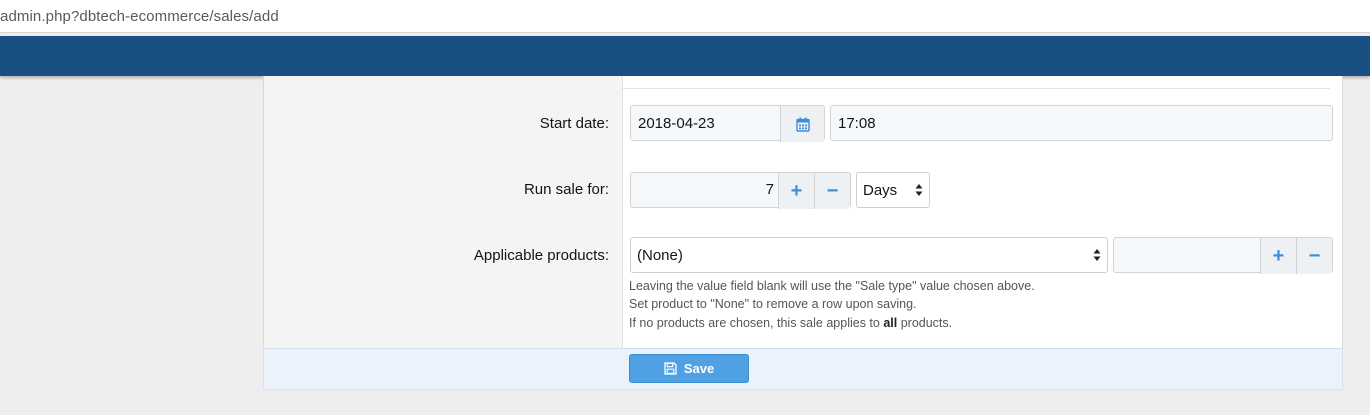 The height and width of the screenshot is (415, 1370). I want to click on start-date-value: 2018-04-23, so click(676, 123).